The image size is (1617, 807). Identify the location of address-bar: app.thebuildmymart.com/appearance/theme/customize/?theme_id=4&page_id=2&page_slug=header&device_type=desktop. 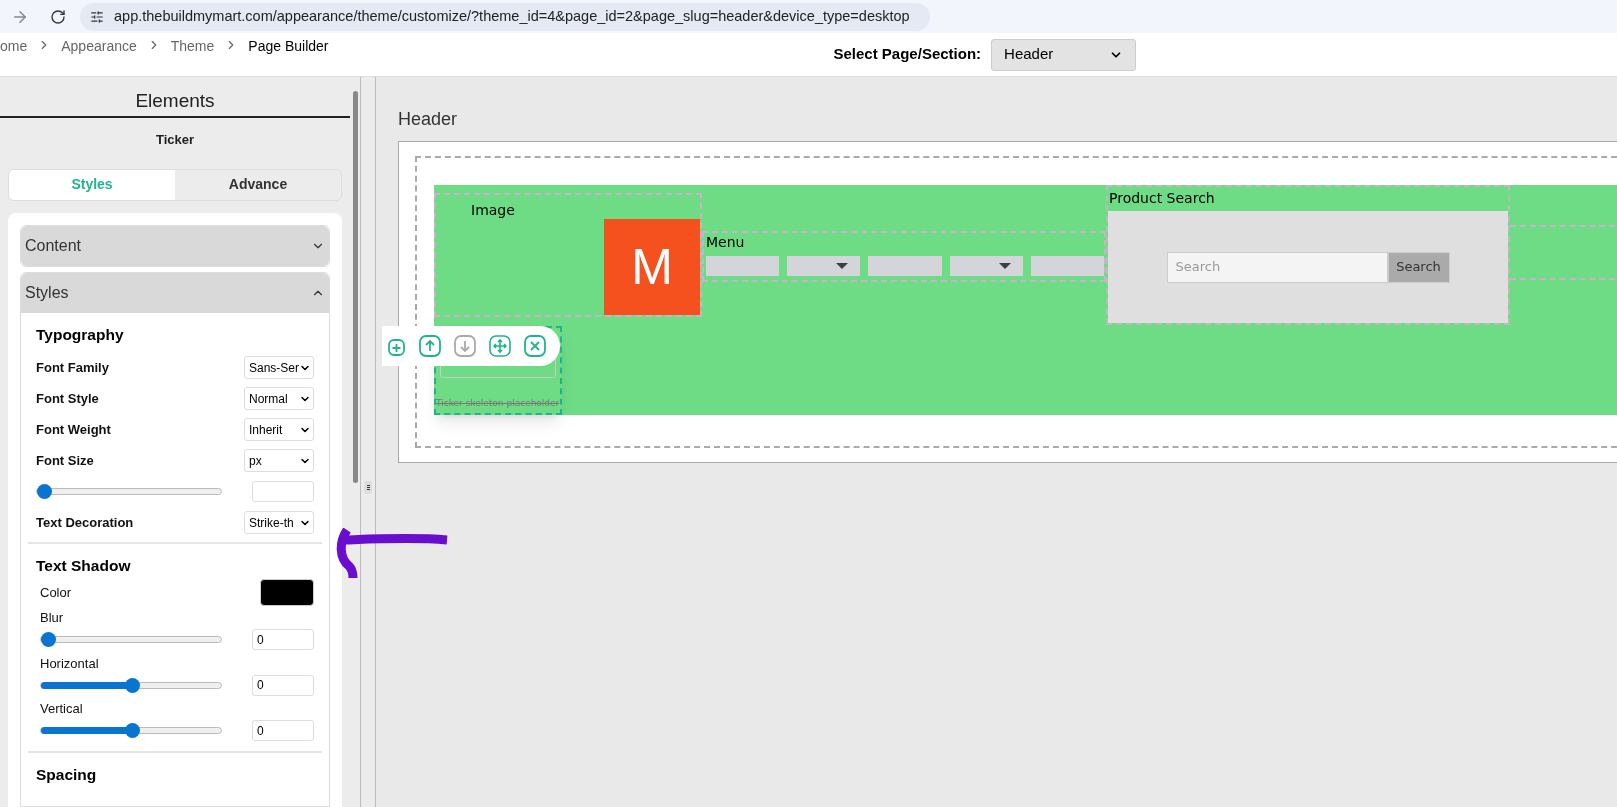
(505, 16).